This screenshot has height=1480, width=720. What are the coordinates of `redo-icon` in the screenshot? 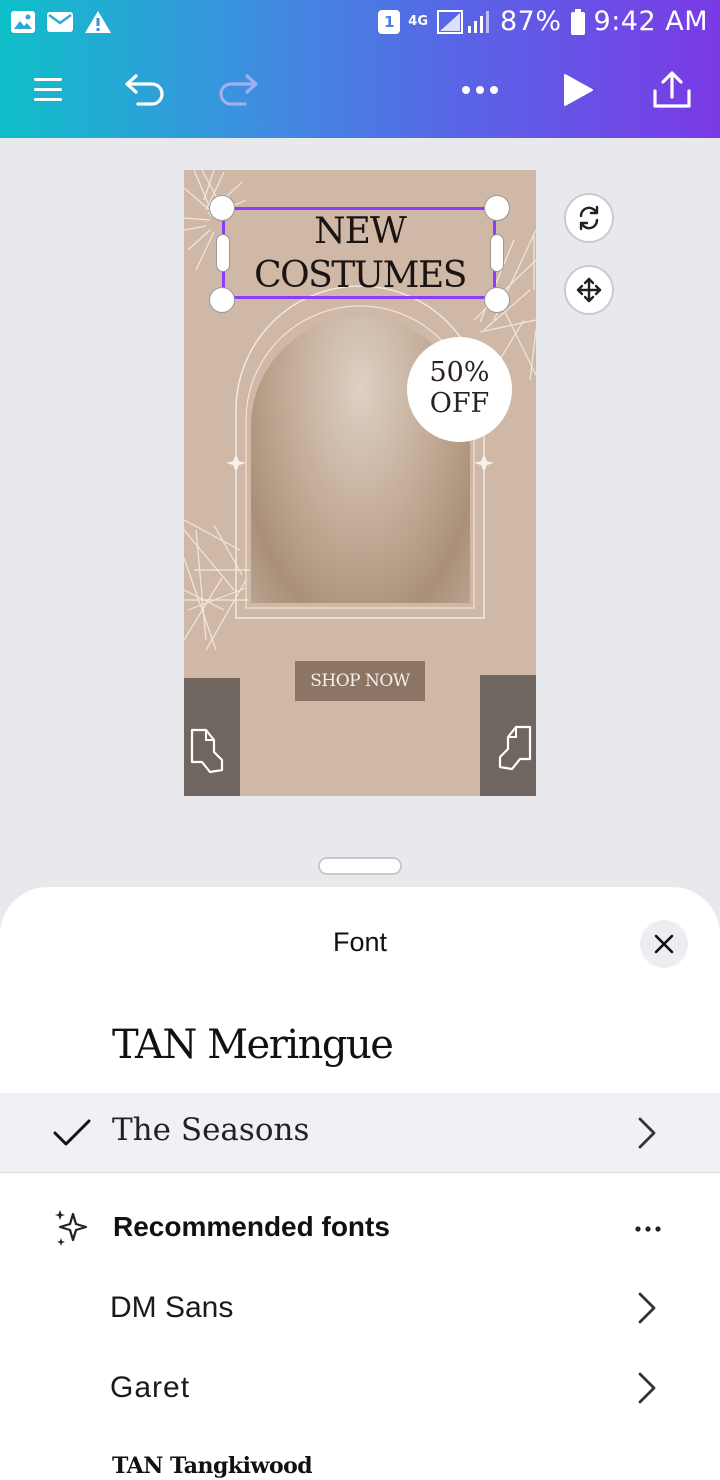 It's located at (238, 90).